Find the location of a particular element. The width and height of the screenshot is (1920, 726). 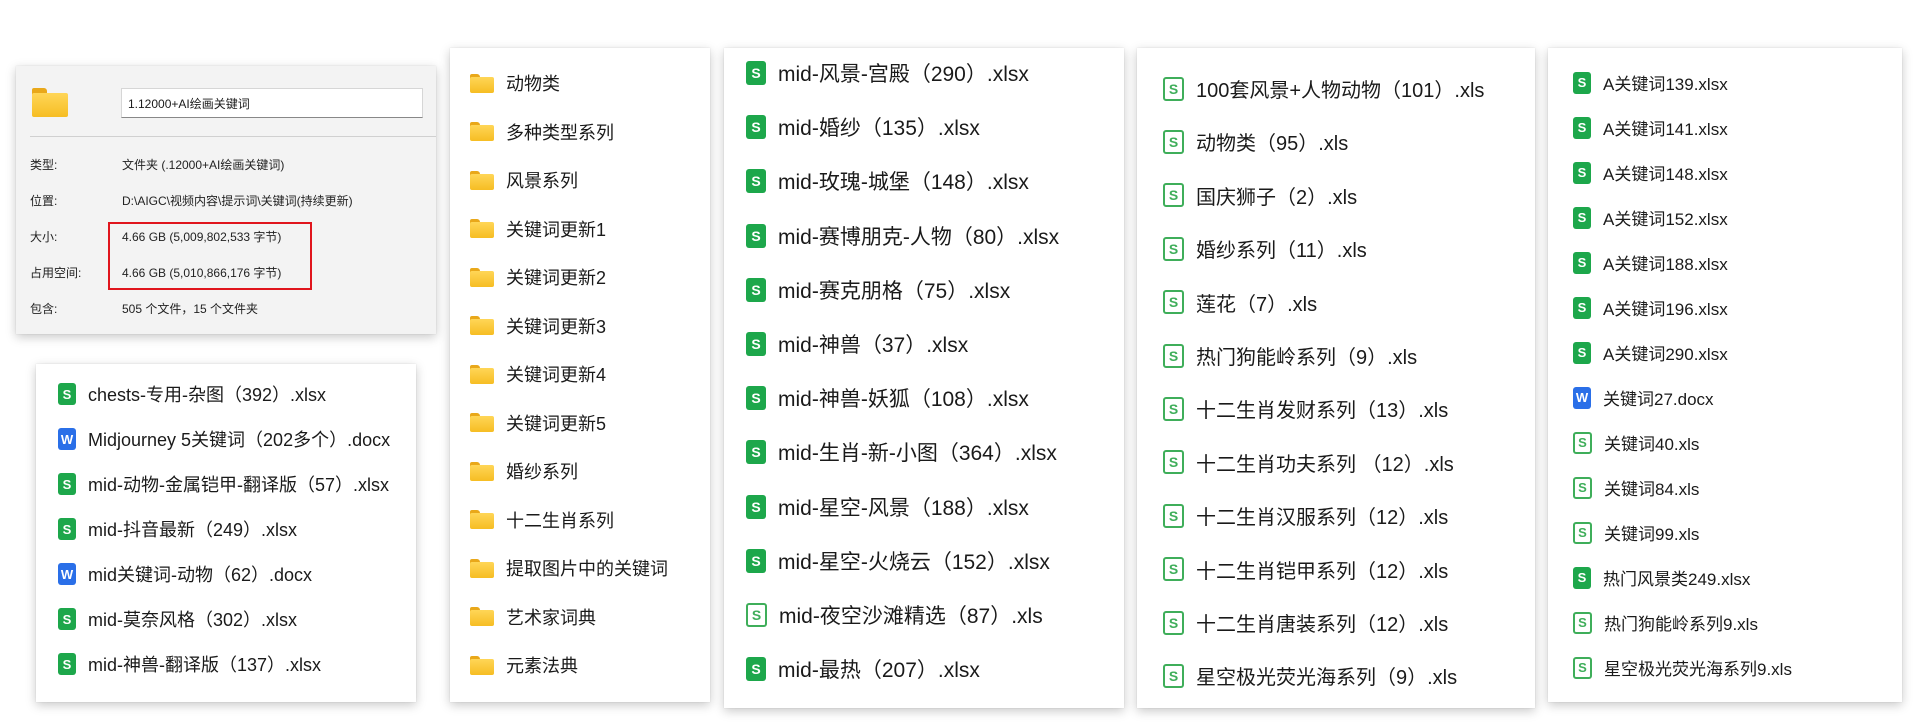

prop-row-location: 位置: D:\AIGC\视频内容\提示词\关键词(持续更新) is located at coordinates (191, 200).